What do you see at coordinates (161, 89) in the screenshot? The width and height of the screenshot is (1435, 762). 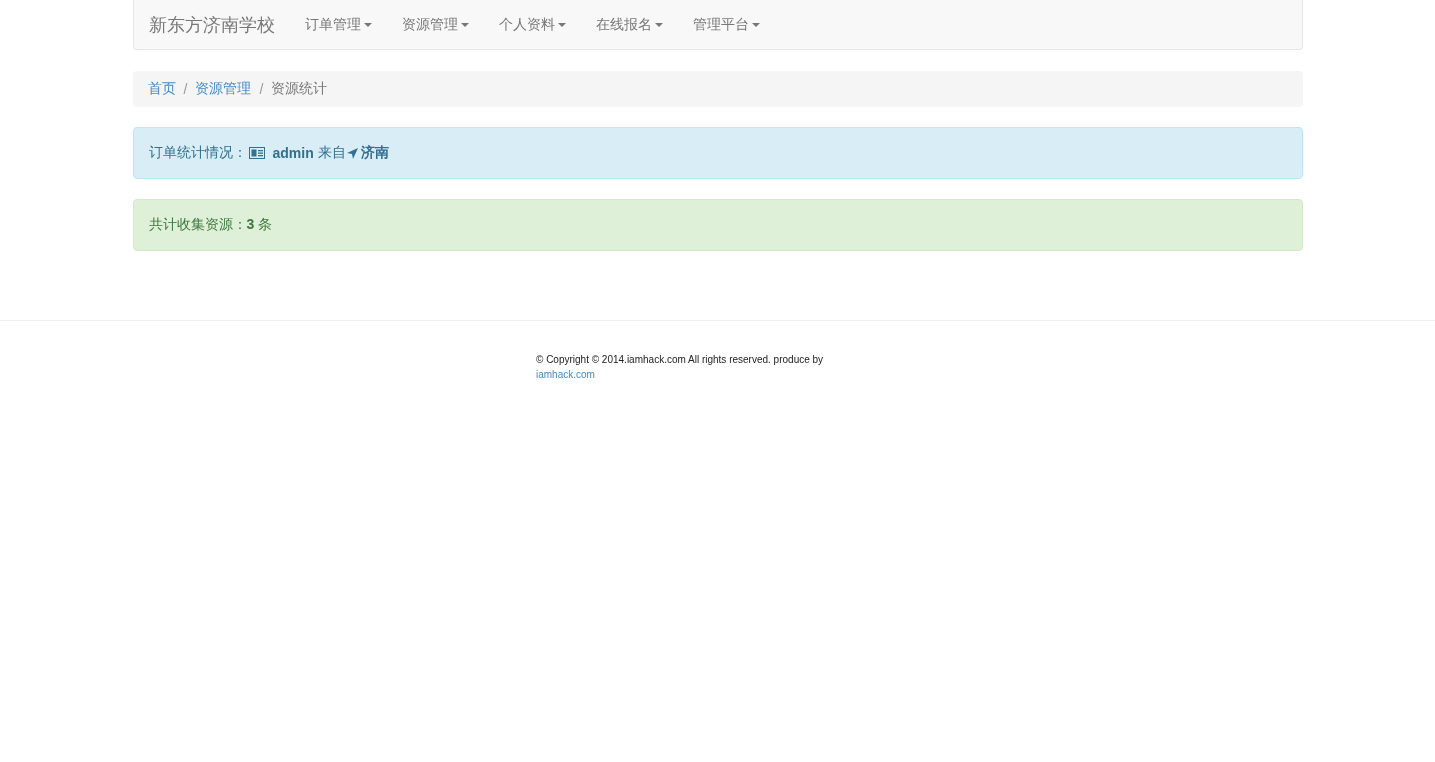 I see `breadcrumb-link: 首页` at bounding box center [161, 89].